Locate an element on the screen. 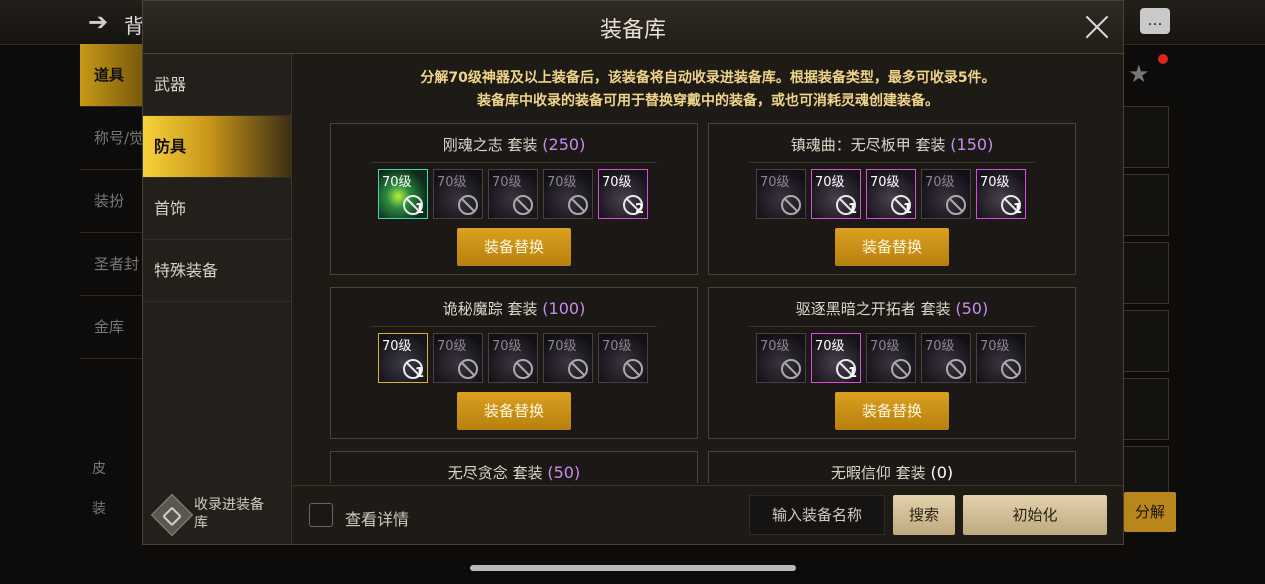  bg-sidebar-item: 称号/觉 is located at coordinates (111, 138).